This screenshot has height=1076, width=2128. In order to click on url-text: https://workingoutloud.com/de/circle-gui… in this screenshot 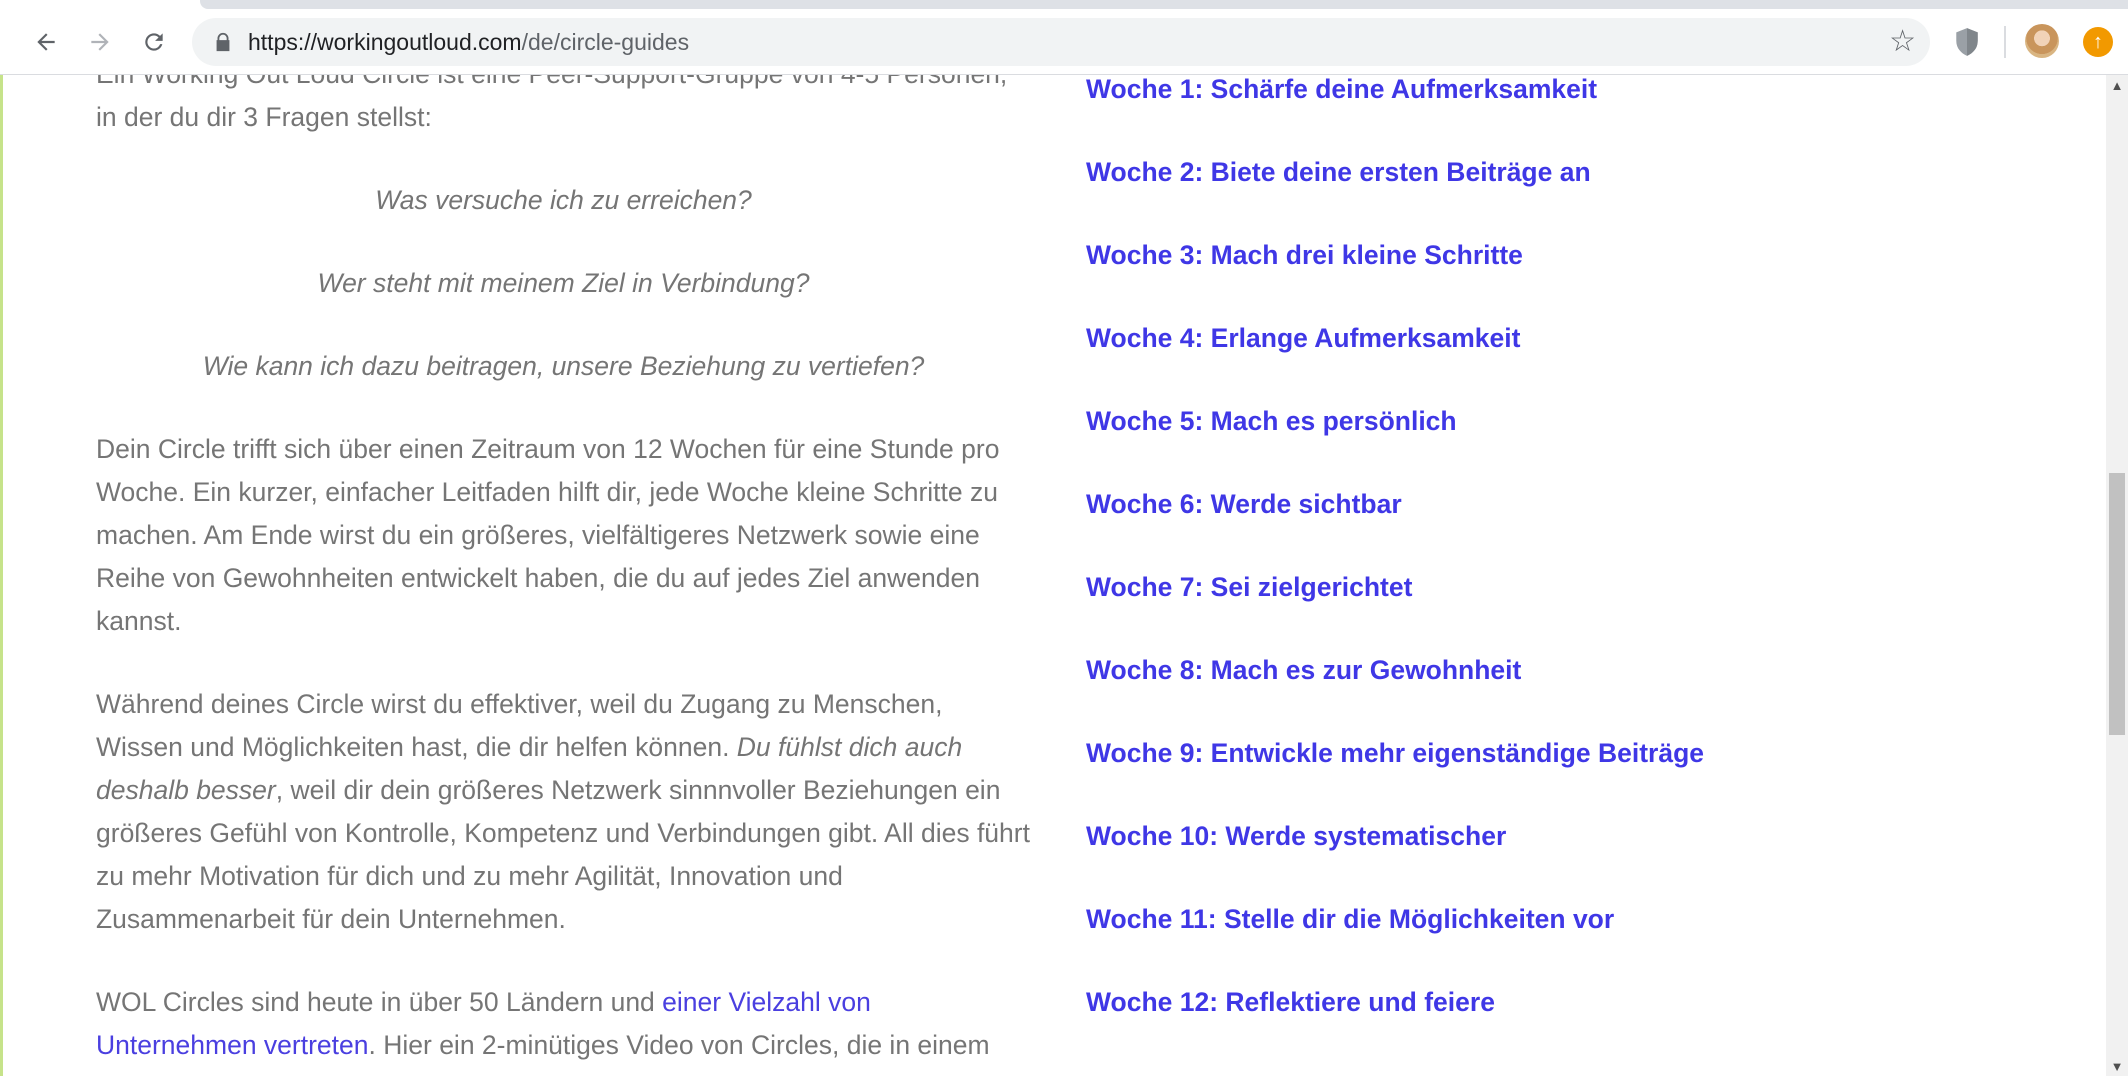, I will do `click(468, 42)`.